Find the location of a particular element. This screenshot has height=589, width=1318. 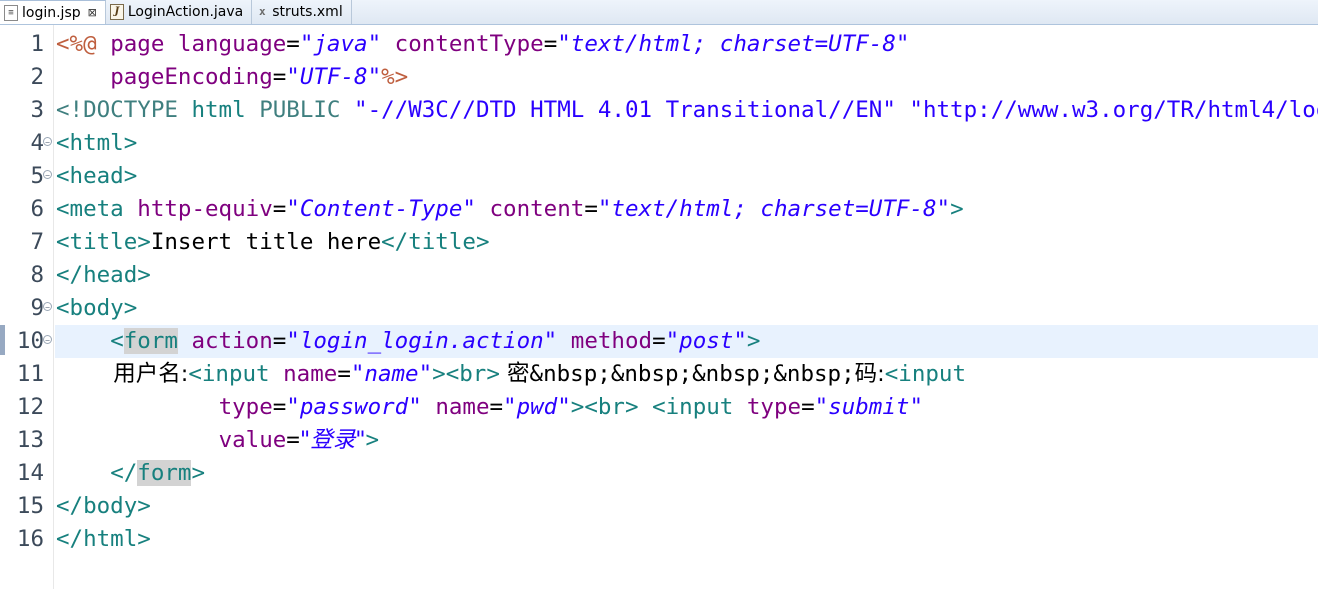

line-number: 10 is located at coordinates (30, 341).